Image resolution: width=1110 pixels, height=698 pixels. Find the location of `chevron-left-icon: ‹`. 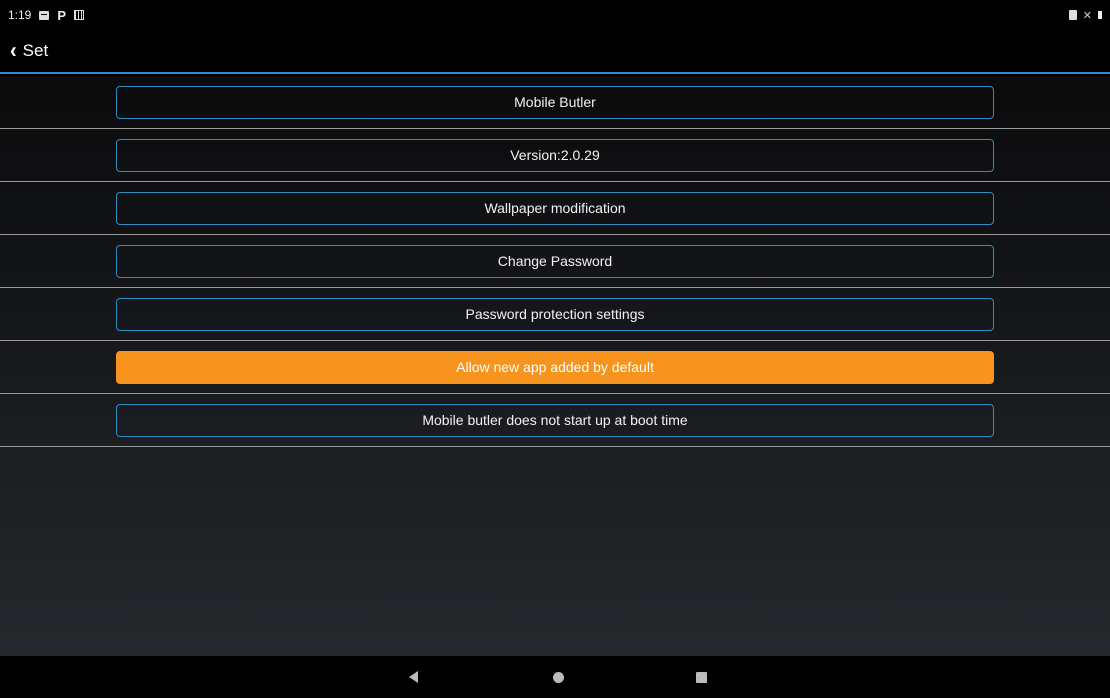

chevron-left-icon: ‹ is located at coordinates (13, 51).